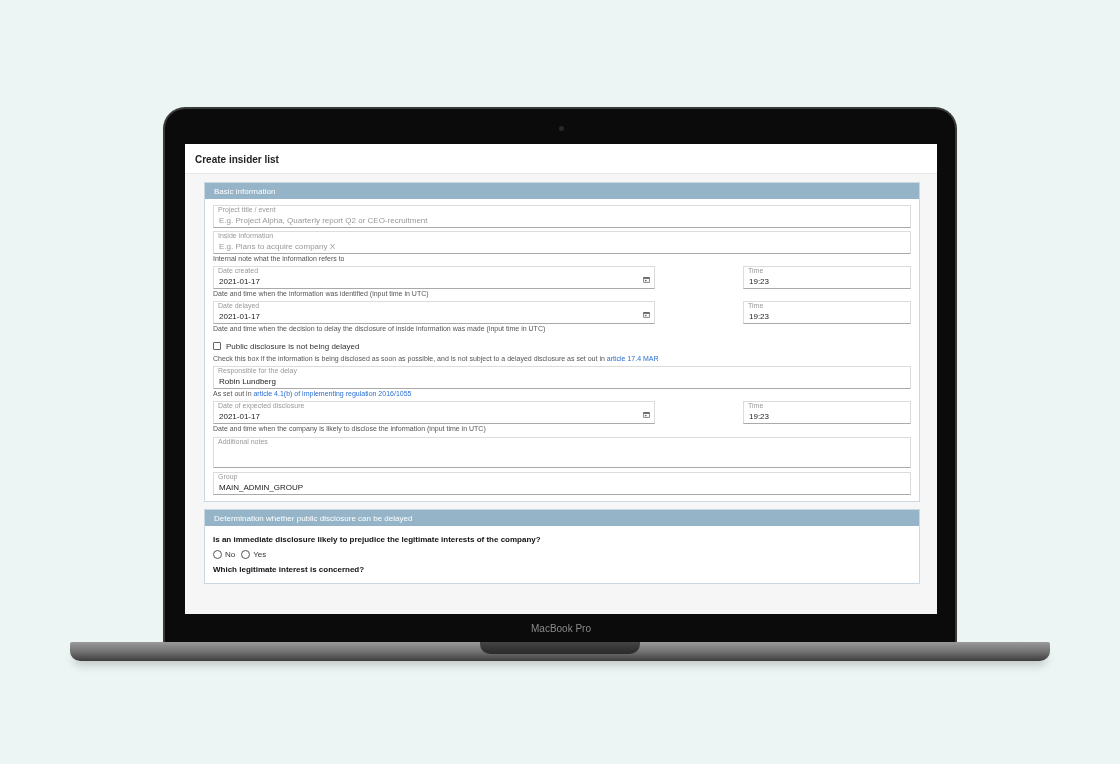  Describe the element at coordinates (289, 570) in the screenshot. I see `question-text: Which legitimate interest is concerned?` at that location.